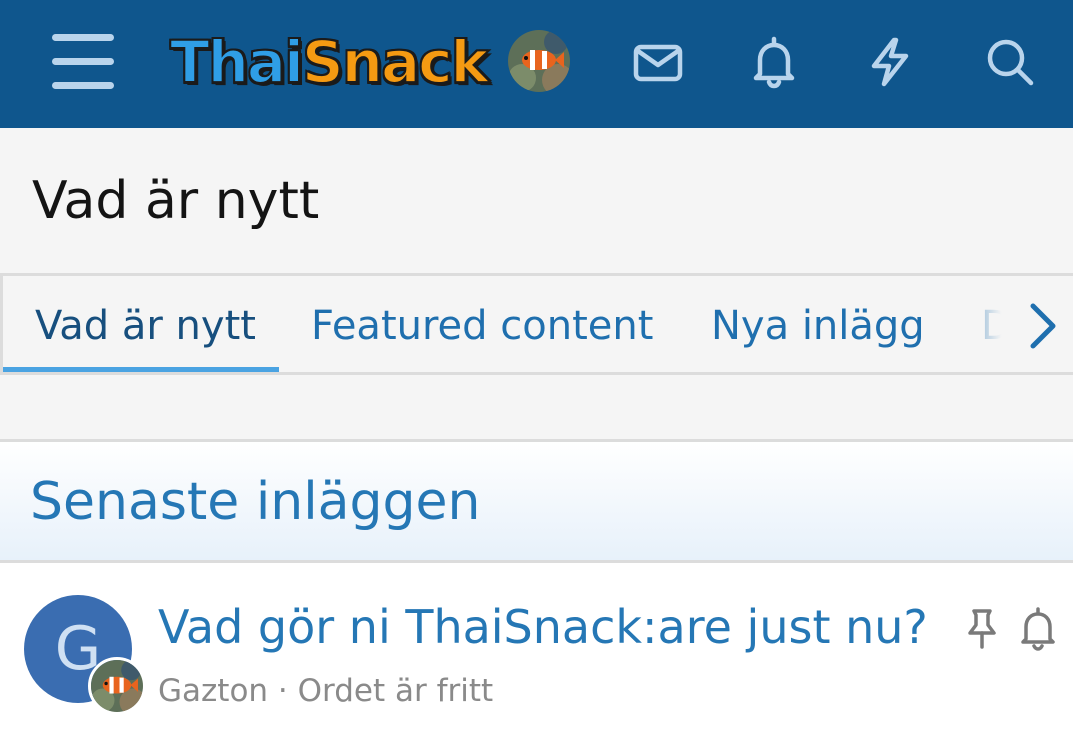 The height and width of the screenshot is (738, 1073). Describe the element at coordinates (145, 326) in the screenshot. I see `tab-vad-ar-nytt: Vad är nytt` at that location.